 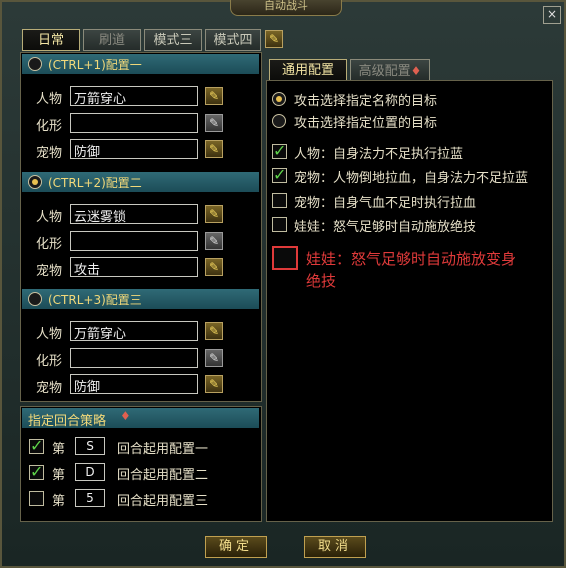 I want to click on config-two-pet-label: 宠物, so click(x=49, y=271).